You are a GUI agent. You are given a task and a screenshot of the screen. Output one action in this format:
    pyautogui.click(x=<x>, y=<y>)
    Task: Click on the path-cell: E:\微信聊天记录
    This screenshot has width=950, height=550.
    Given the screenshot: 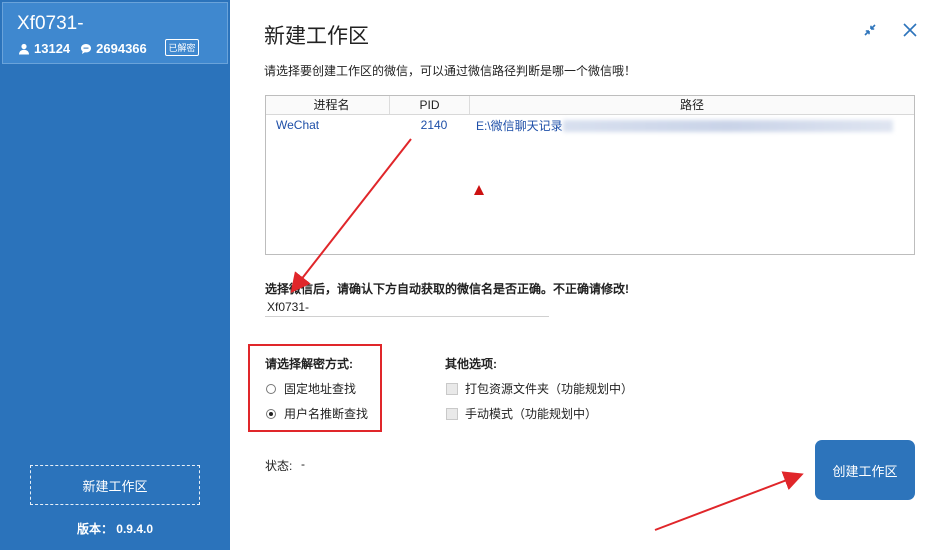 What is the action you would take?
    pyautogui.click(x=681, y=125)
    